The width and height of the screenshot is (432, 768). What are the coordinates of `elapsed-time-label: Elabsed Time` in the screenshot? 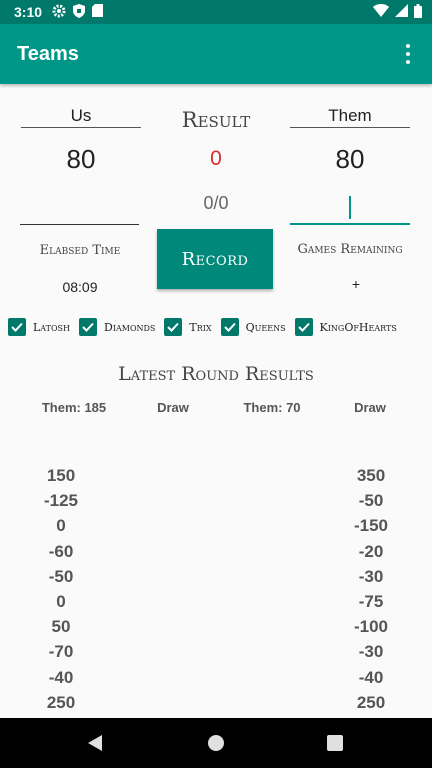 It's located at (80, 250).